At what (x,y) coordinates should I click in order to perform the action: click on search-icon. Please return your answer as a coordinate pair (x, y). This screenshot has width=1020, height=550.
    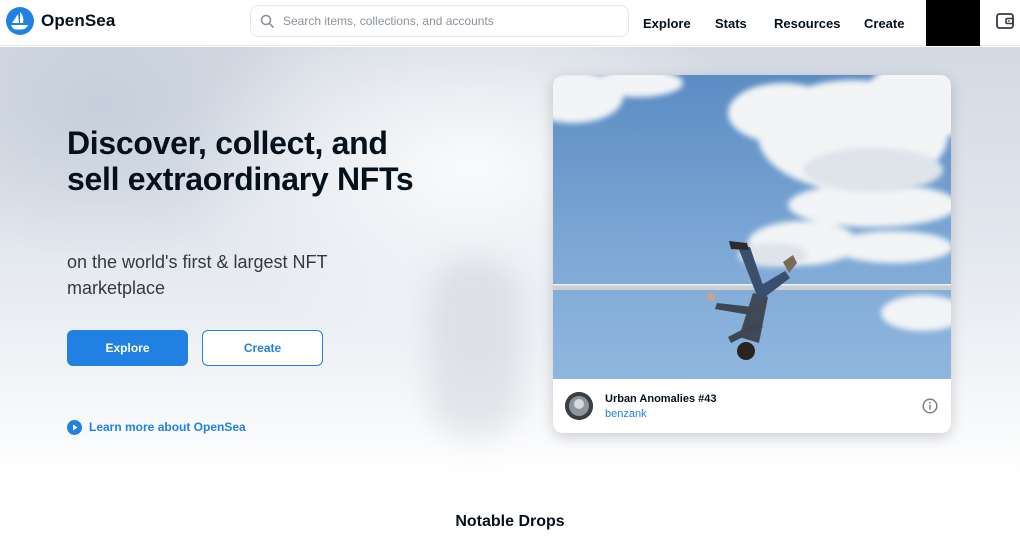
    Looking at the image, I should click on (267, 21).